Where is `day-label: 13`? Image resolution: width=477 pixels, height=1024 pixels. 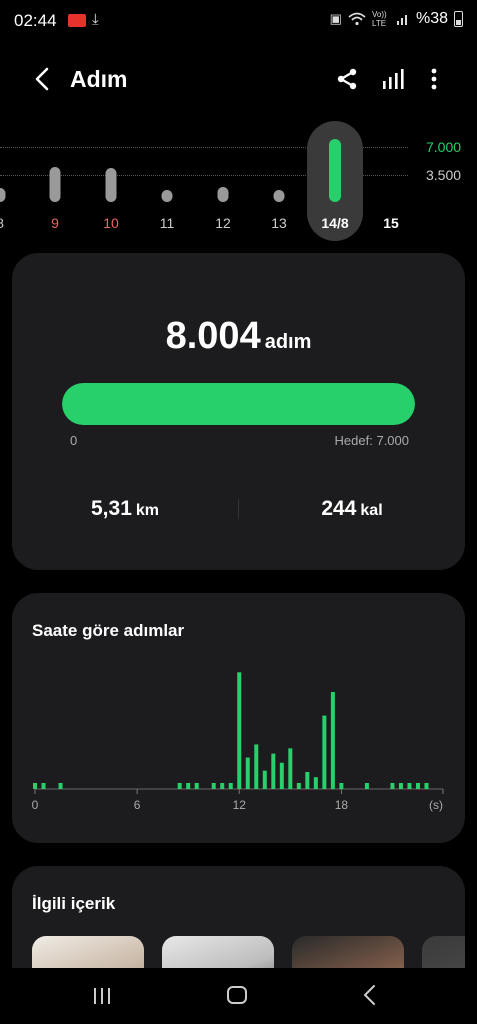 day-label: 13 is located at coordinates (279, 223).